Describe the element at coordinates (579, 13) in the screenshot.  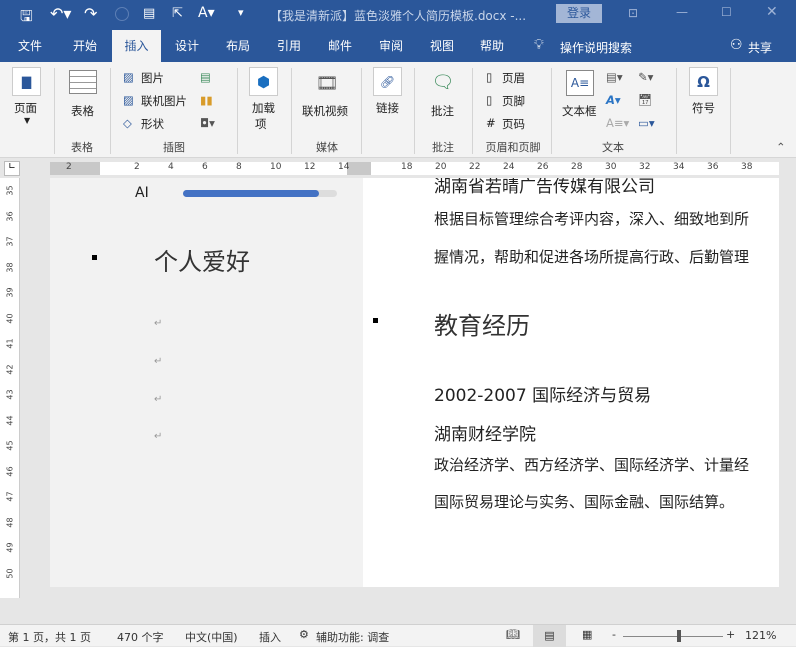
I see `login-button: 登录` at that location.